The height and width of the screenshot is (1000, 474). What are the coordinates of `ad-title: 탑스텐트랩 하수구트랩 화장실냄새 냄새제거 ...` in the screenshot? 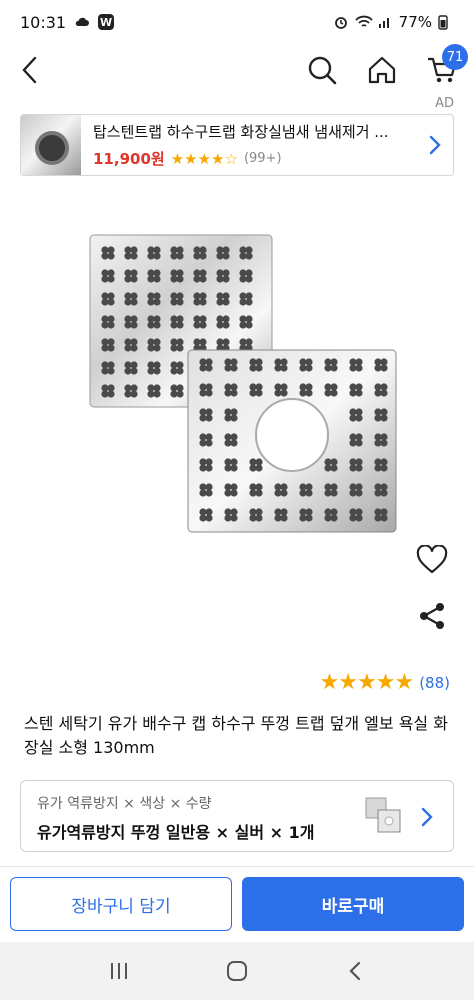 It's located at (241, 132).